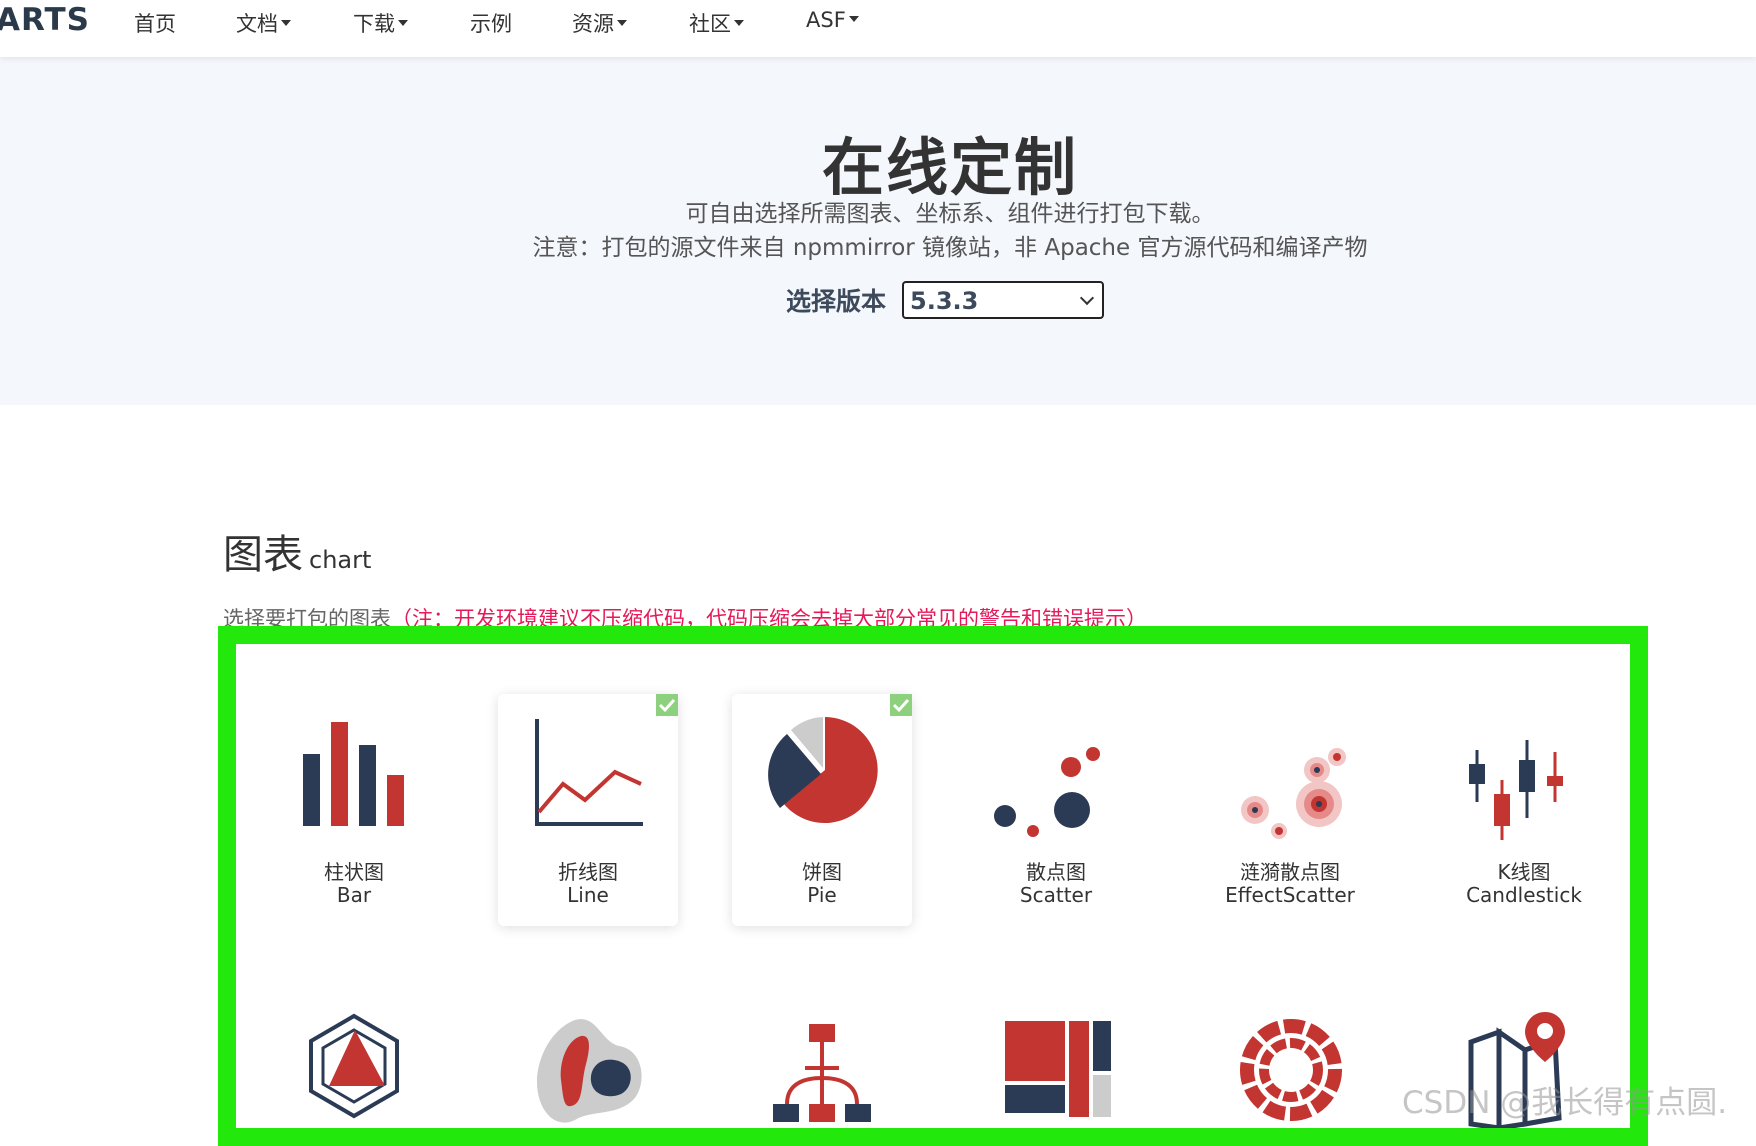  What do you see at coordinates (769, 619) in the screenshot?
I see `compression-warning-note: （注：开发环境建议不压缩代码，代码压缩会去掉大部分常见的警告和错误提示）` at bounding box center [769, 619].